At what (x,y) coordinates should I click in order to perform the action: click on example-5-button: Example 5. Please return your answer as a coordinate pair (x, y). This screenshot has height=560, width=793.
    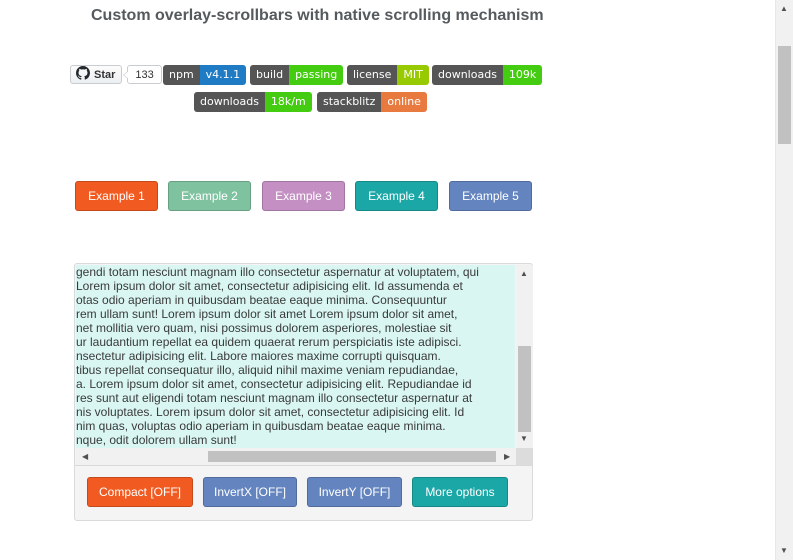
    Looking at the image, I should click on (490, 196).